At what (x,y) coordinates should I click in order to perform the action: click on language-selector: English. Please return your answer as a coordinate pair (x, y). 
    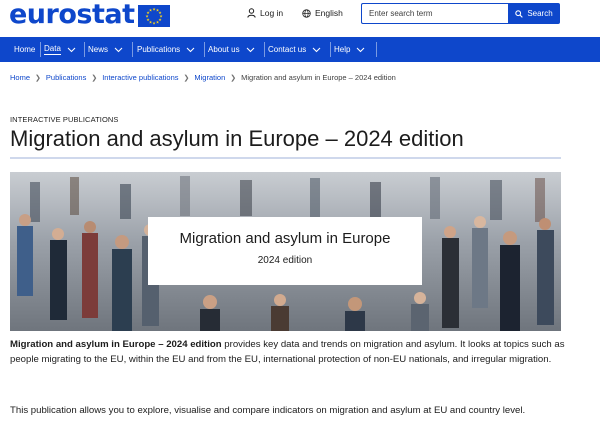
    Looking at the image, I should click on (322, 13).